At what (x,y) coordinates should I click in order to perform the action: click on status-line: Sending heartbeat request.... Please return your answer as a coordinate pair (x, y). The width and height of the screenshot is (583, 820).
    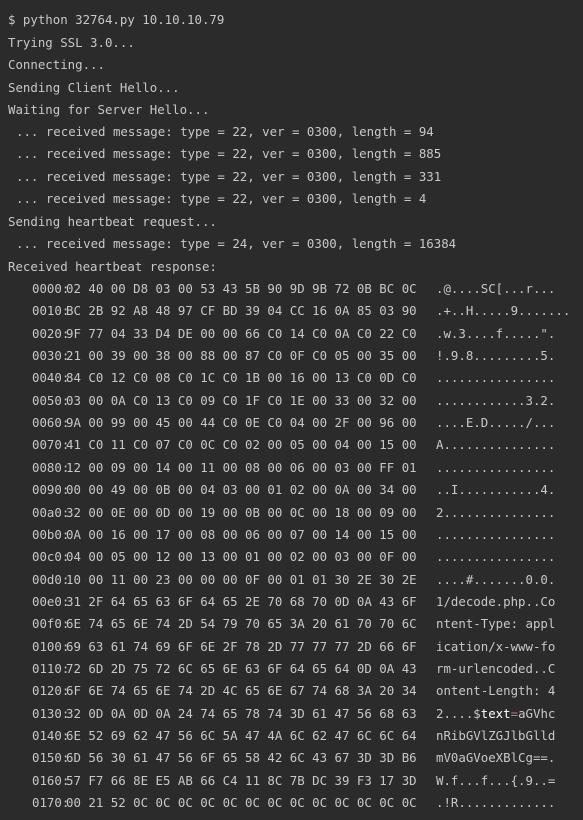
    Looking at the image, I should click on (112, 221).